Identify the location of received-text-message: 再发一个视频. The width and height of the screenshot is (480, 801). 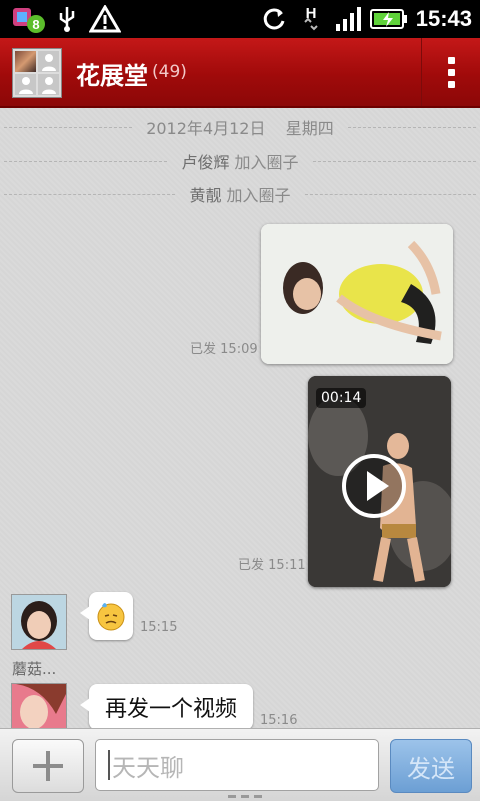
(166, 706).